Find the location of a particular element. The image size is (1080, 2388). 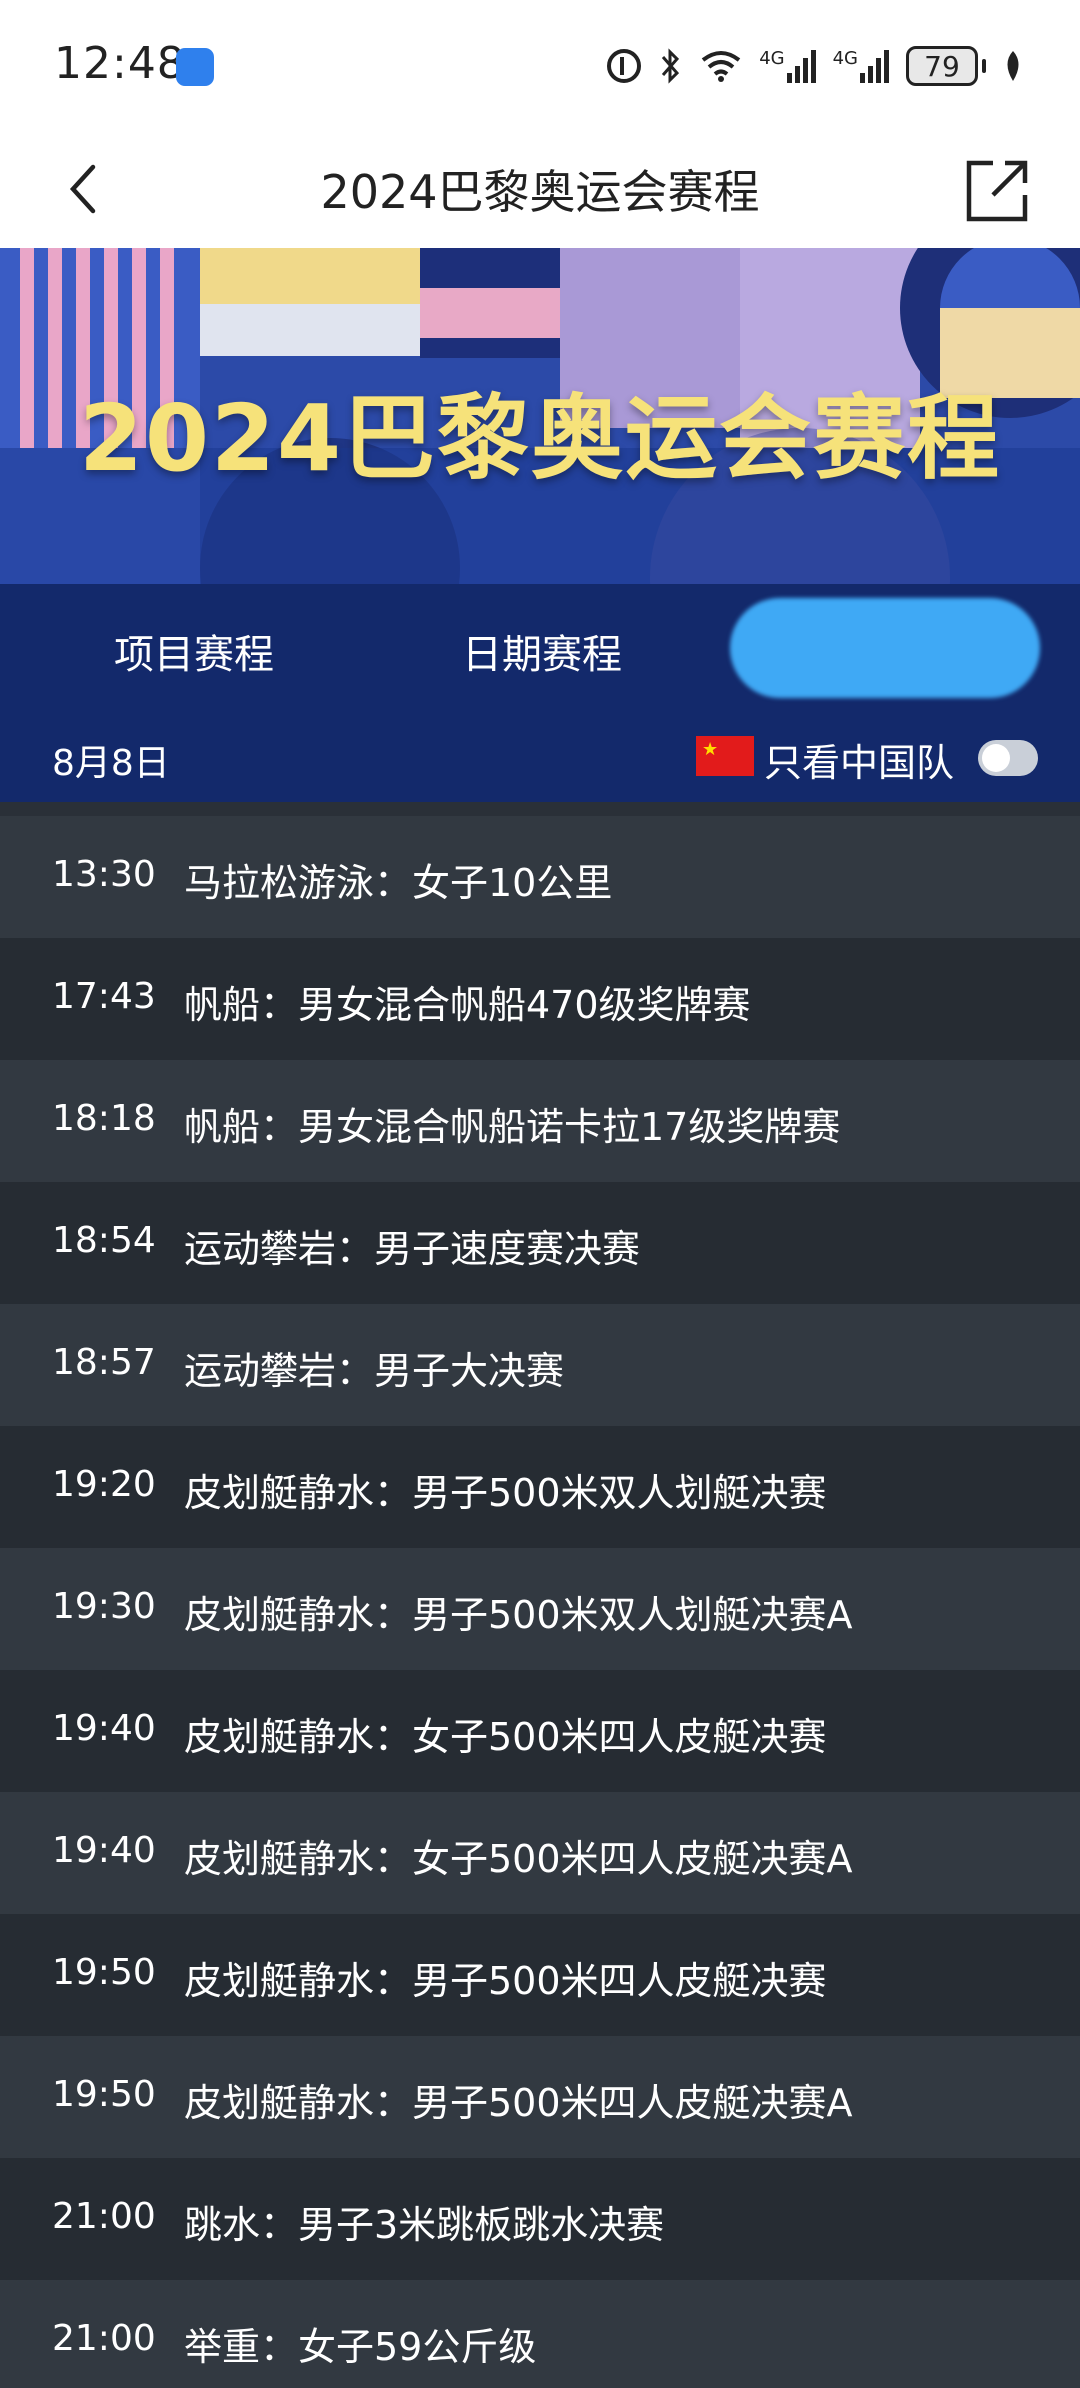

tab-by-event: 项目赛程 is located at coordinates (194, 651).